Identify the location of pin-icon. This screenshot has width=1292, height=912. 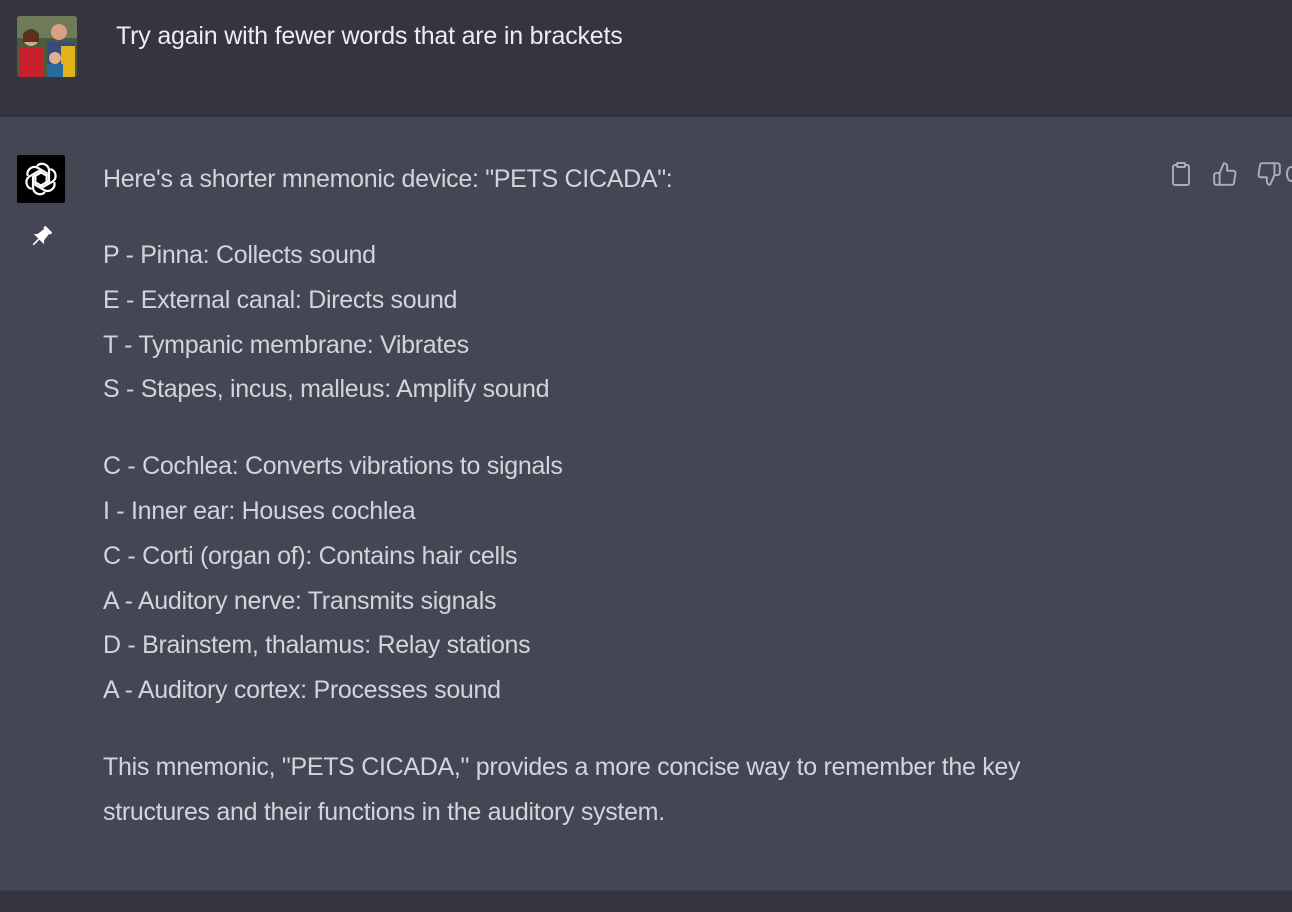
(41, 237).